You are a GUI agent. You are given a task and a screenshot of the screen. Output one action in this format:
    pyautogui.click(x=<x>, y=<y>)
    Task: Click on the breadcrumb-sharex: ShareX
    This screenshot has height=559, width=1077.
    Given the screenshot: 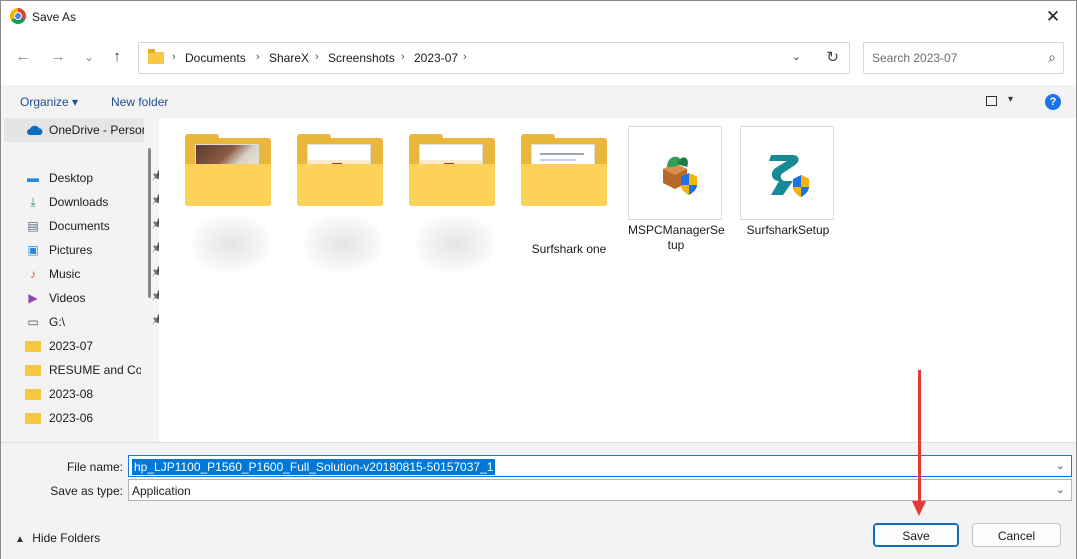 What is the action you would take?
    pyautogui.click(x=289, y=58)
    